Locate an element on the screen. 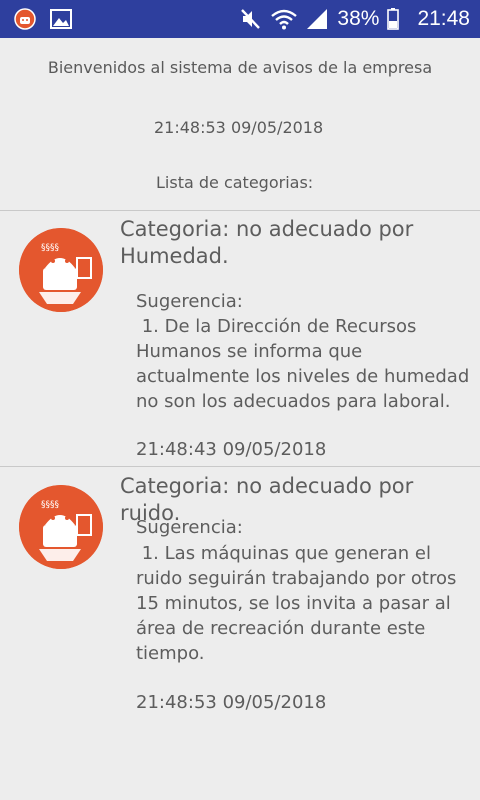 This screenshot has width=480, height=800. battery-percentage: 38% is located at coordinates (358, 18).